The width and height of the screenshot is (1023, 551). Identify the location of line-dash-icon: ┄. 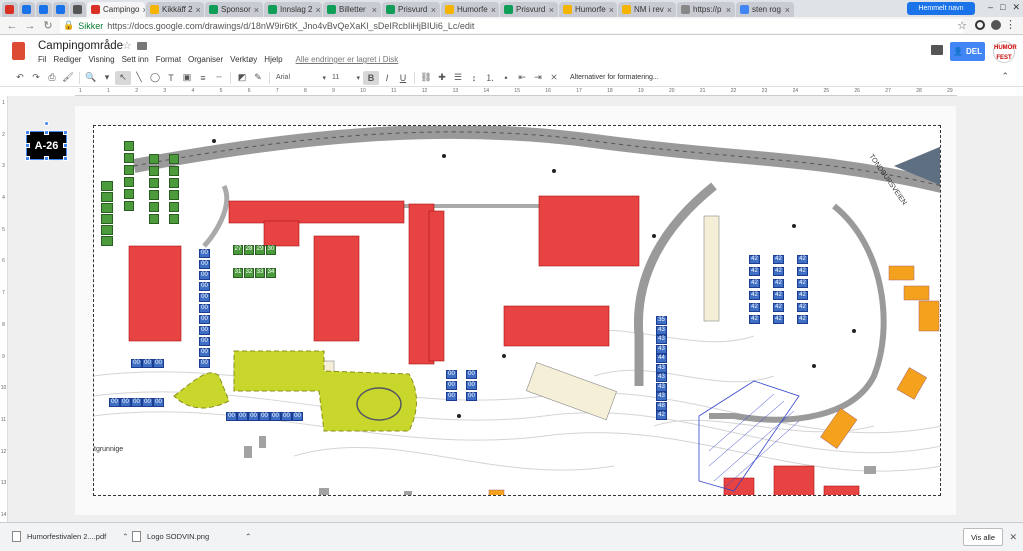
(219, 78).